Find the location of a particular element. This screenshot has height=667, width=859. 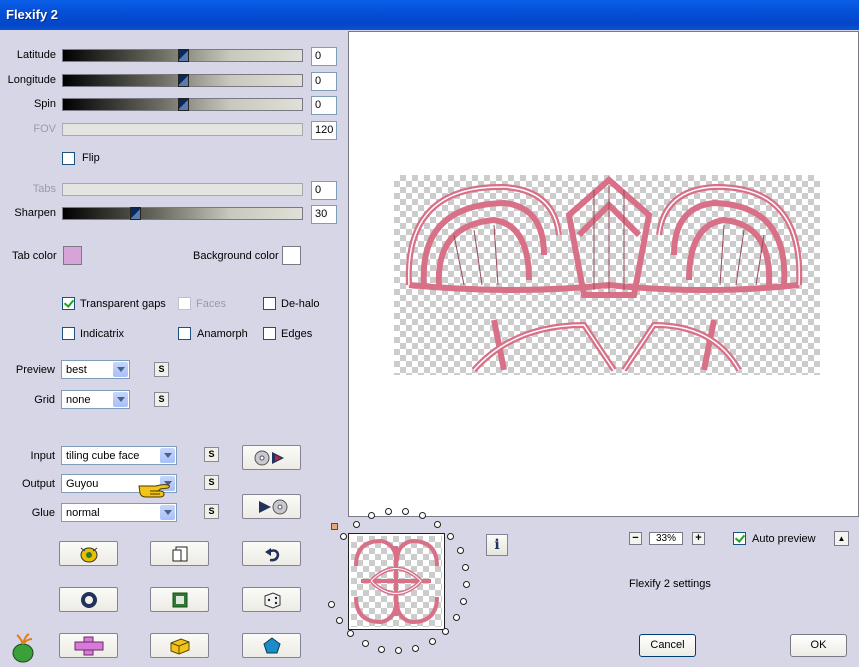

indicatrix-checkbox is located at coordinates (68, 333).